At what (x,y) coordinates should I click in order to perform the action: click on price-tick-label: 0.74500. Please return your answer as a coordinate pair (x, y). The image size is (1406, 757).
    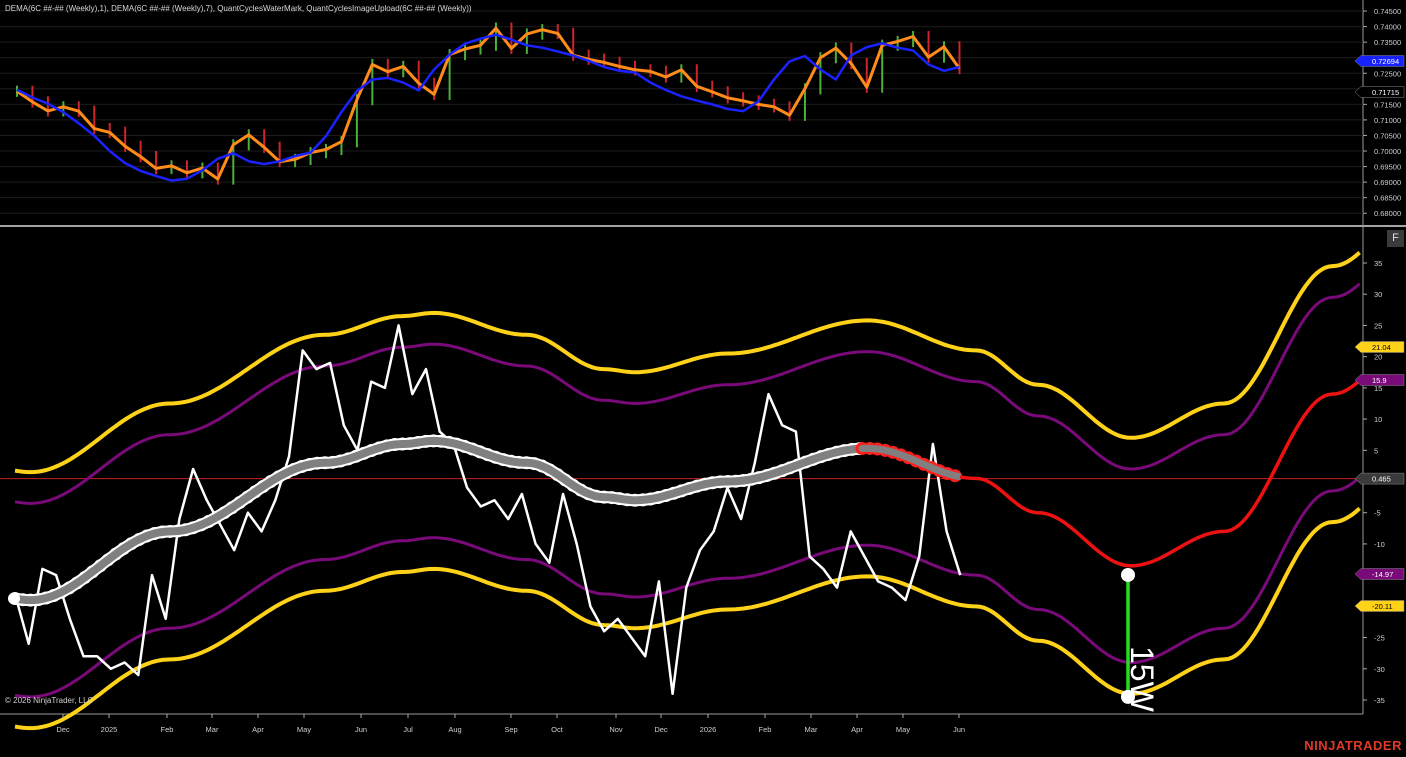
    Looking at the image, I should click on (1387, 11).